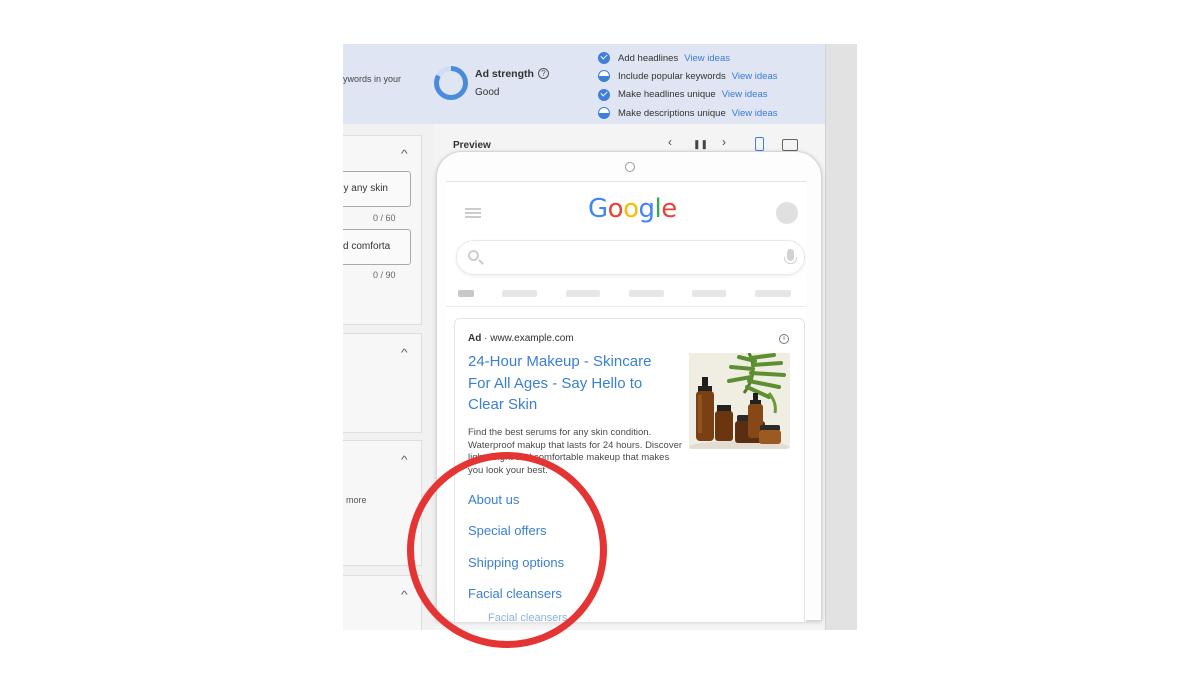 This screenshot has width=1200, height=675. What do you see at coordinates (790, 256) in the screenshot?
I see `microphone-icon` at bounding box center [790, 256].